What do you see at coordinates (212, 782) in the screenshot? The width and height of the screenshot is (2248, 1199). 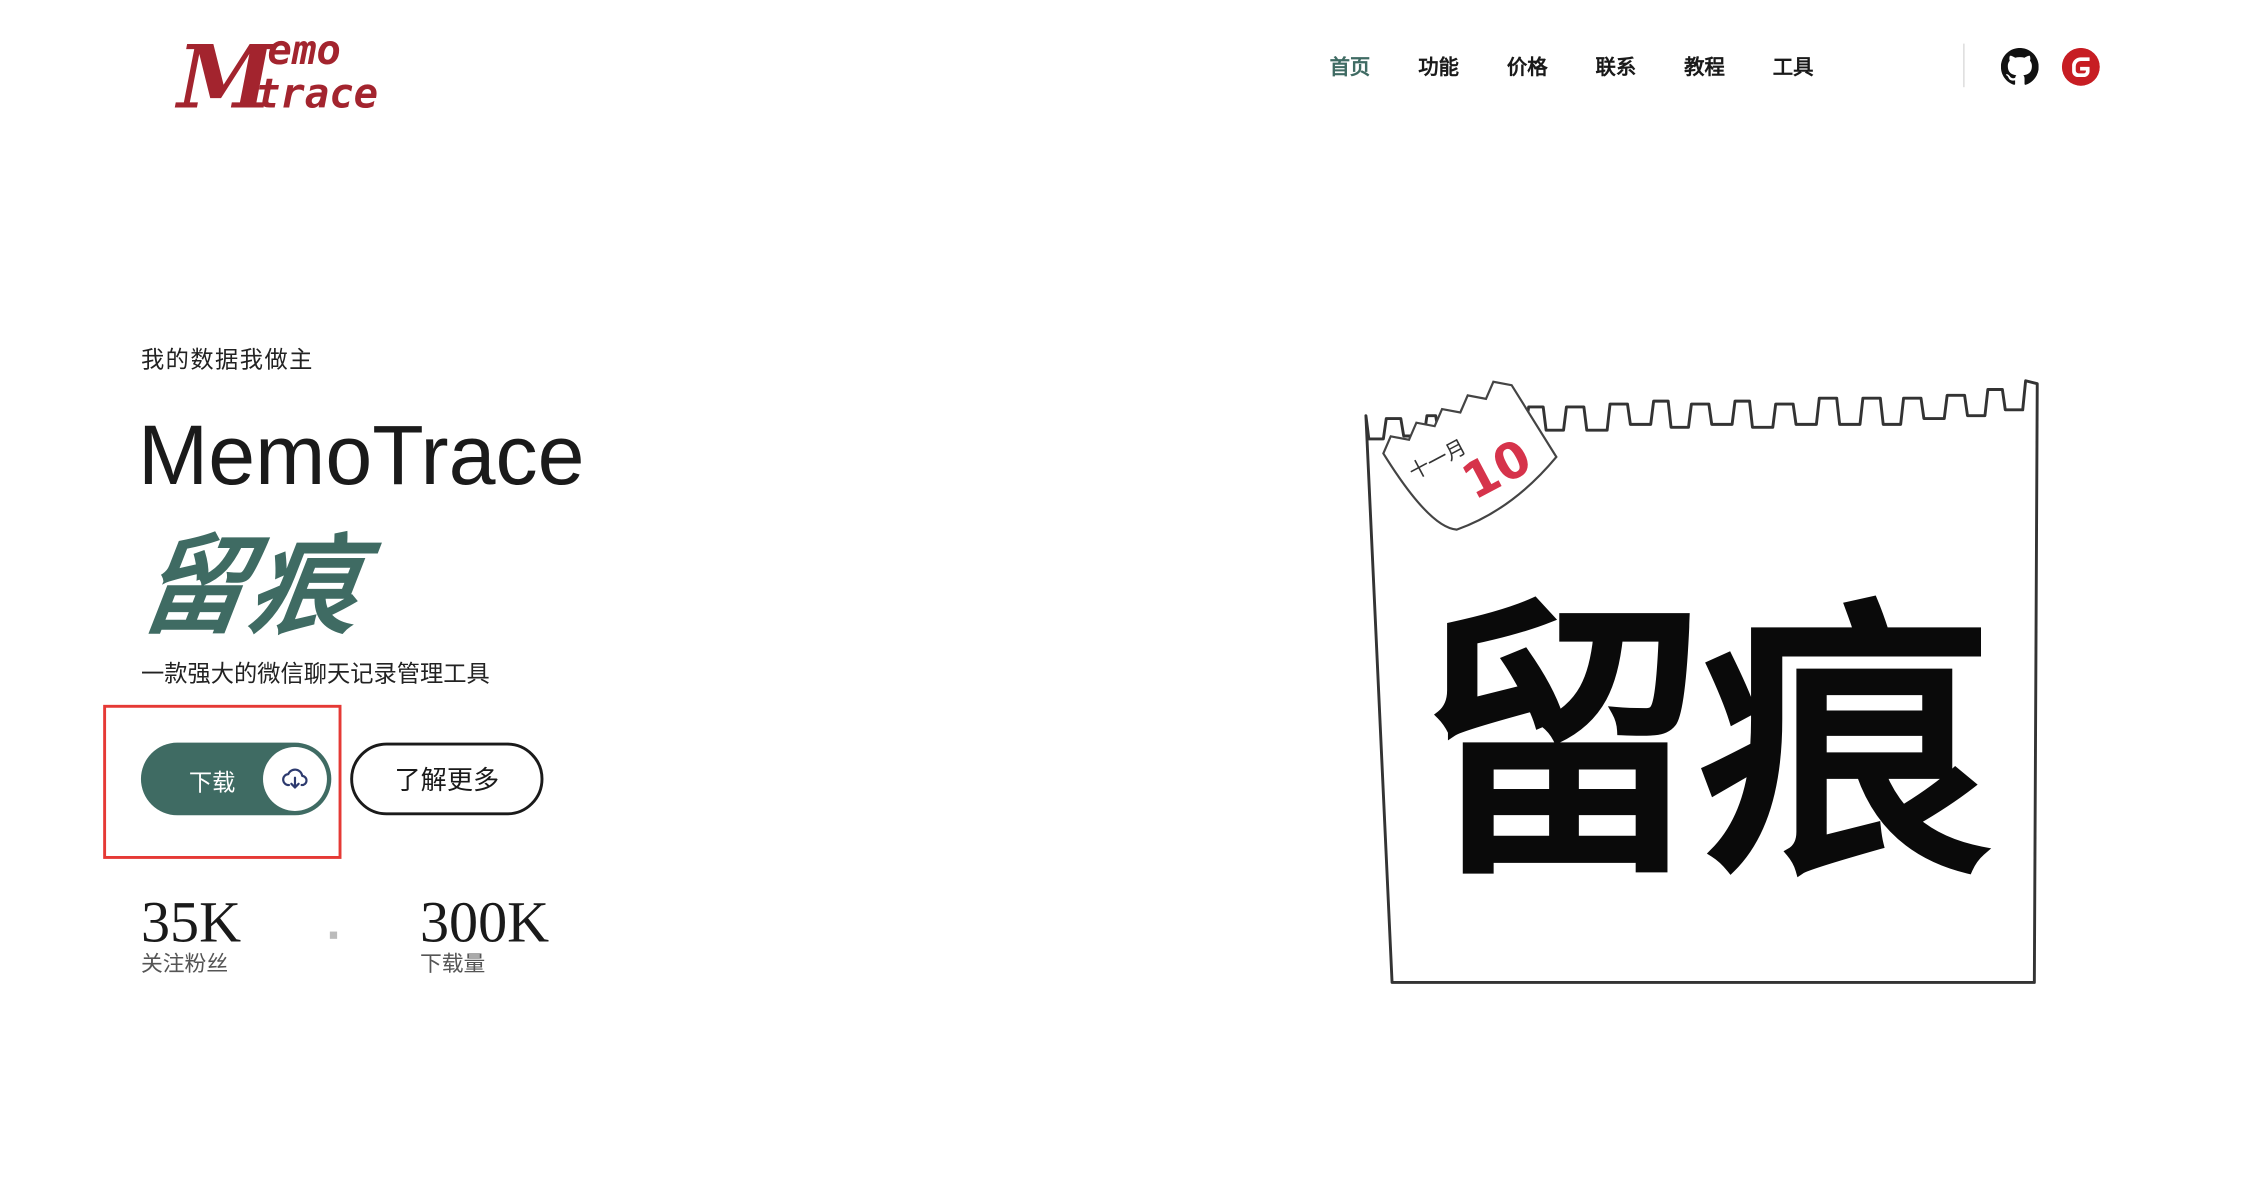 I see `download-button-label: 下载` at bounding box center [212, 782].